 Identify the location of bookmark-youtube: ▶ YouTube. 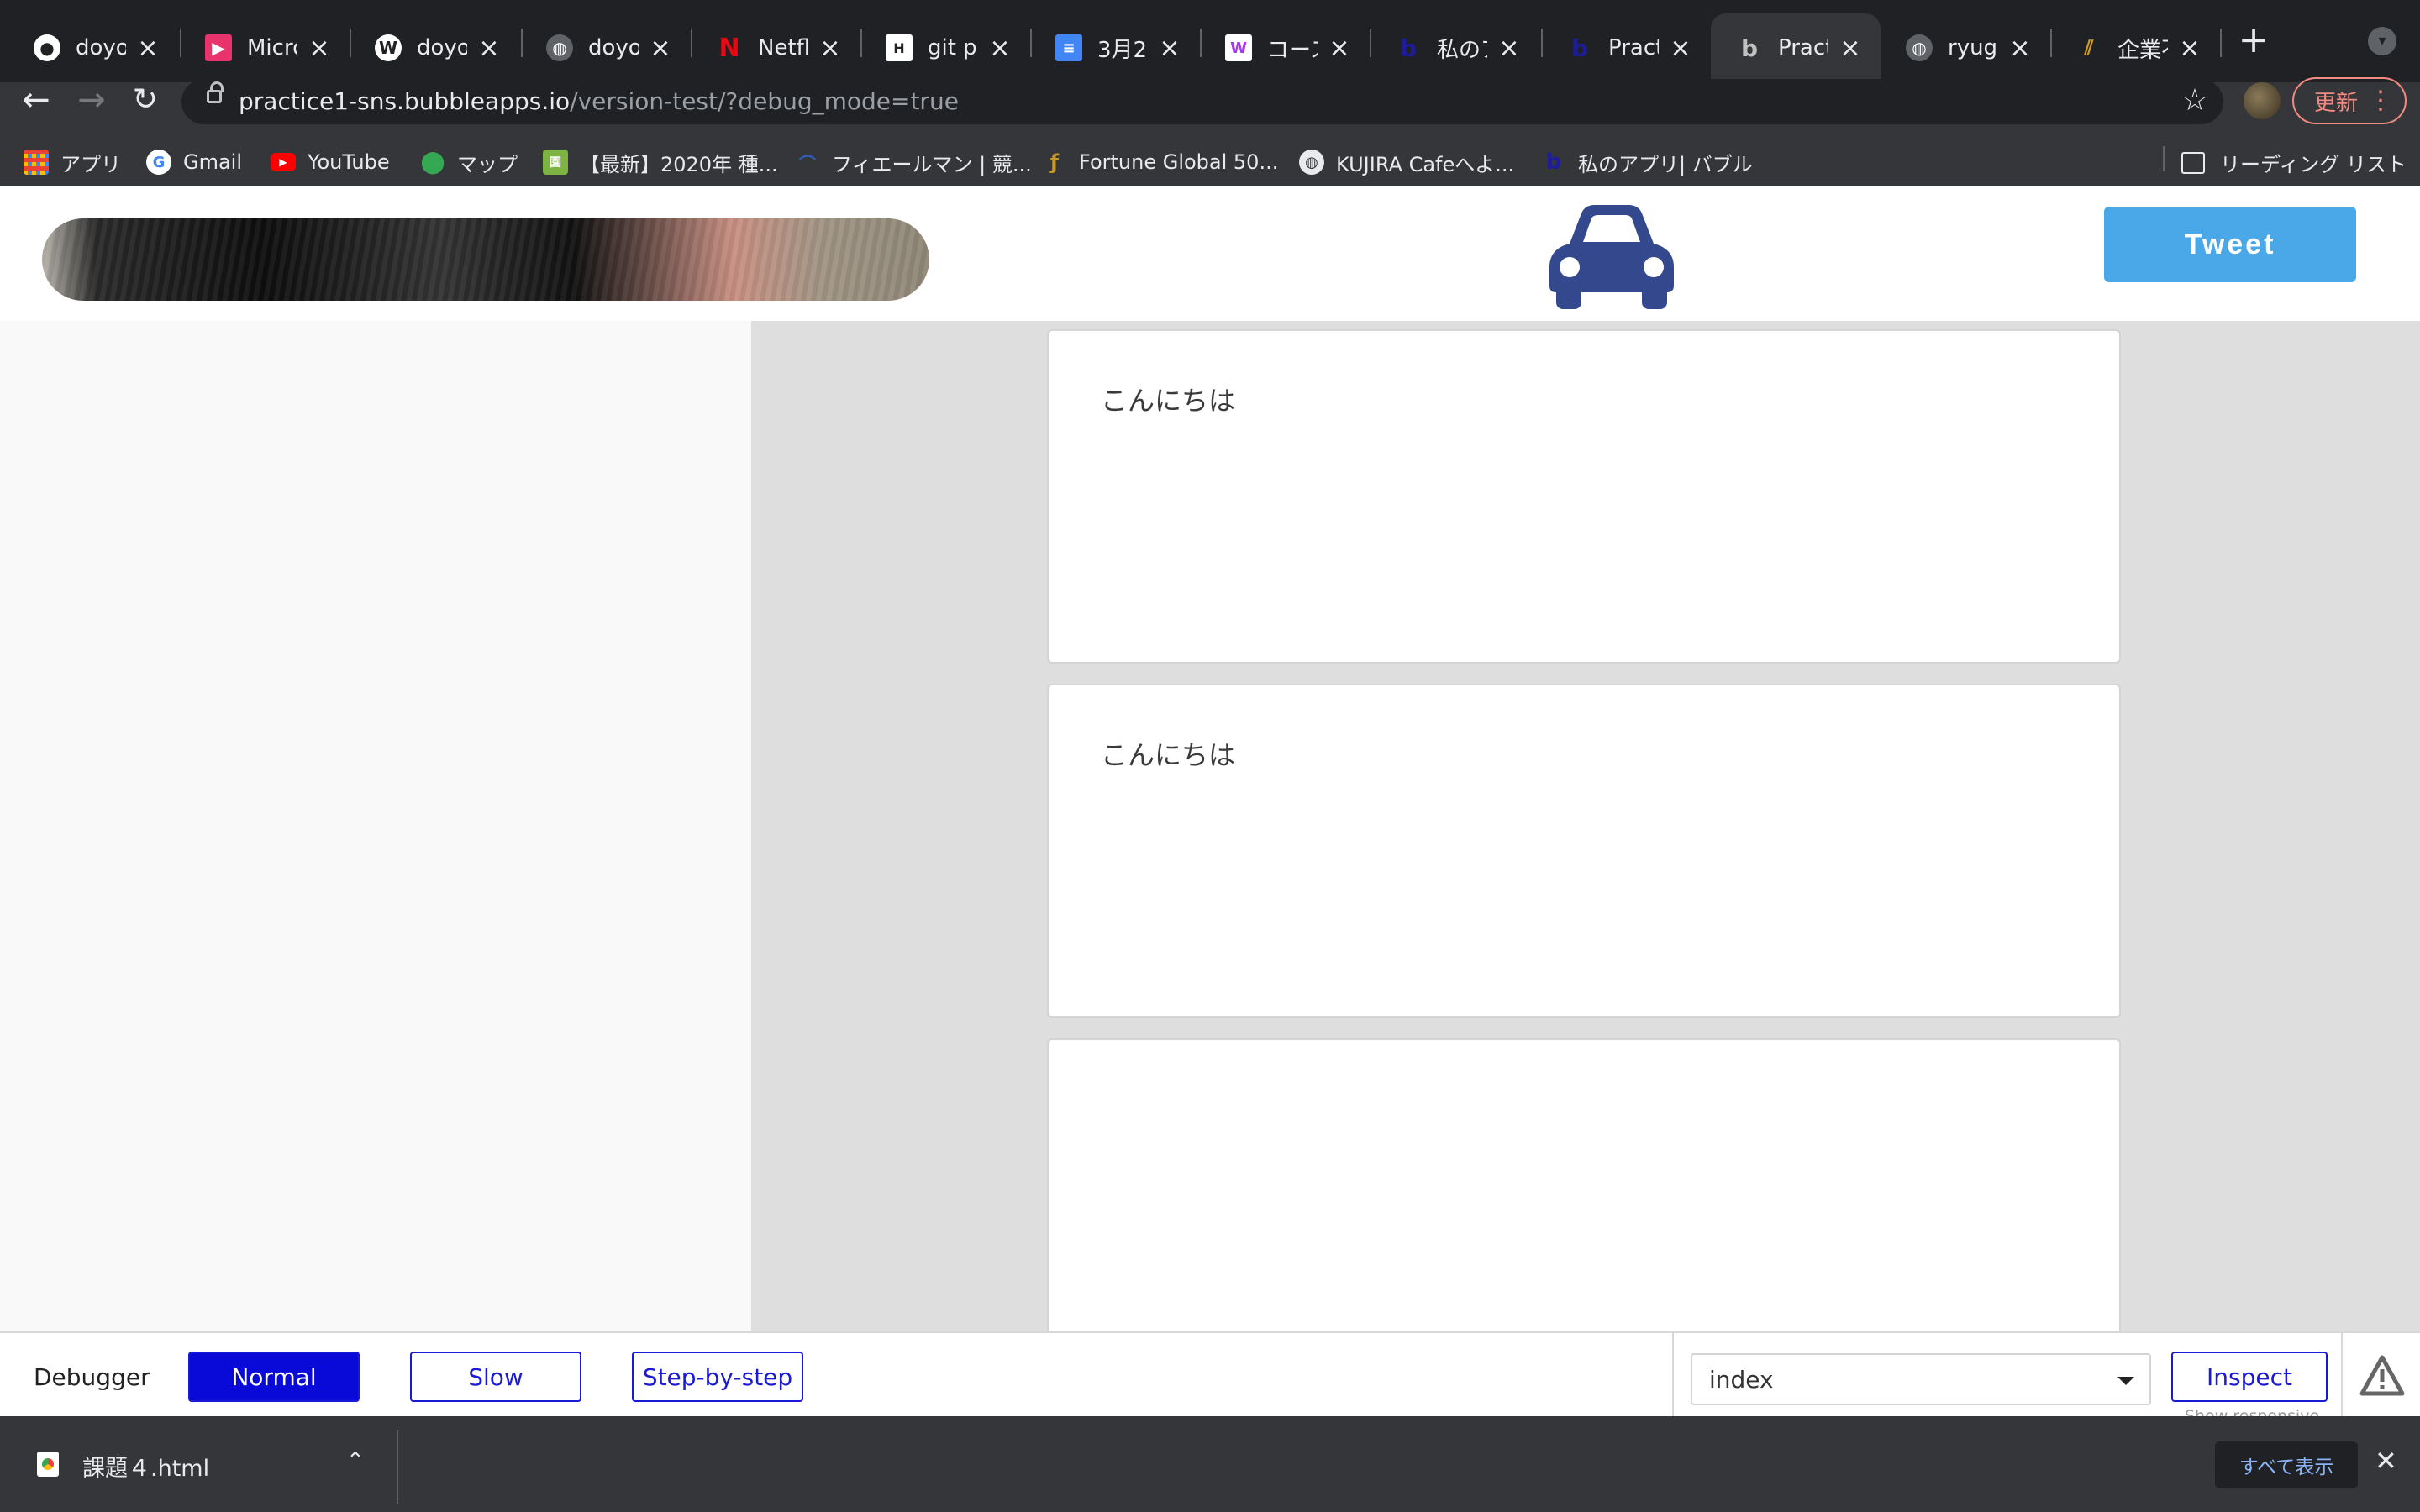
(330, 162).